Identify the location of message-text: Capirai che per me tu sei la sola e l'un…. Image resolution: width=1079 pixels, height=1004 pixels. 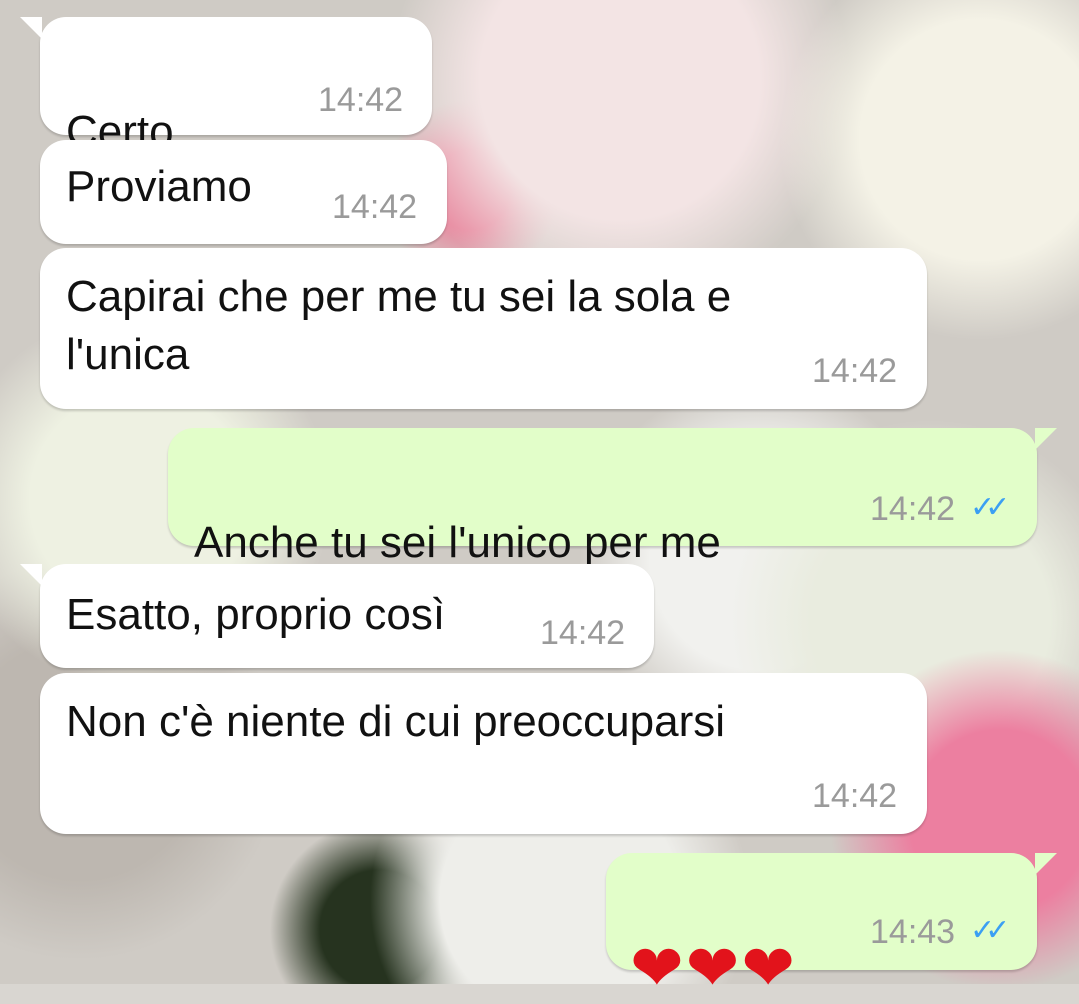
(399, 325).